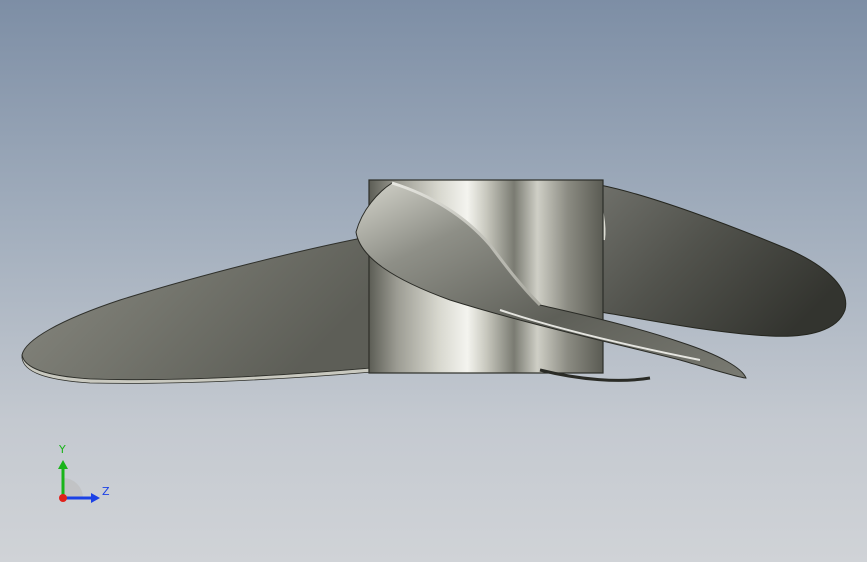 The image size is (867, 562). Describe the element at coordinates (63, 498) in the screenshot. I see `x-axis-origin` at that location.